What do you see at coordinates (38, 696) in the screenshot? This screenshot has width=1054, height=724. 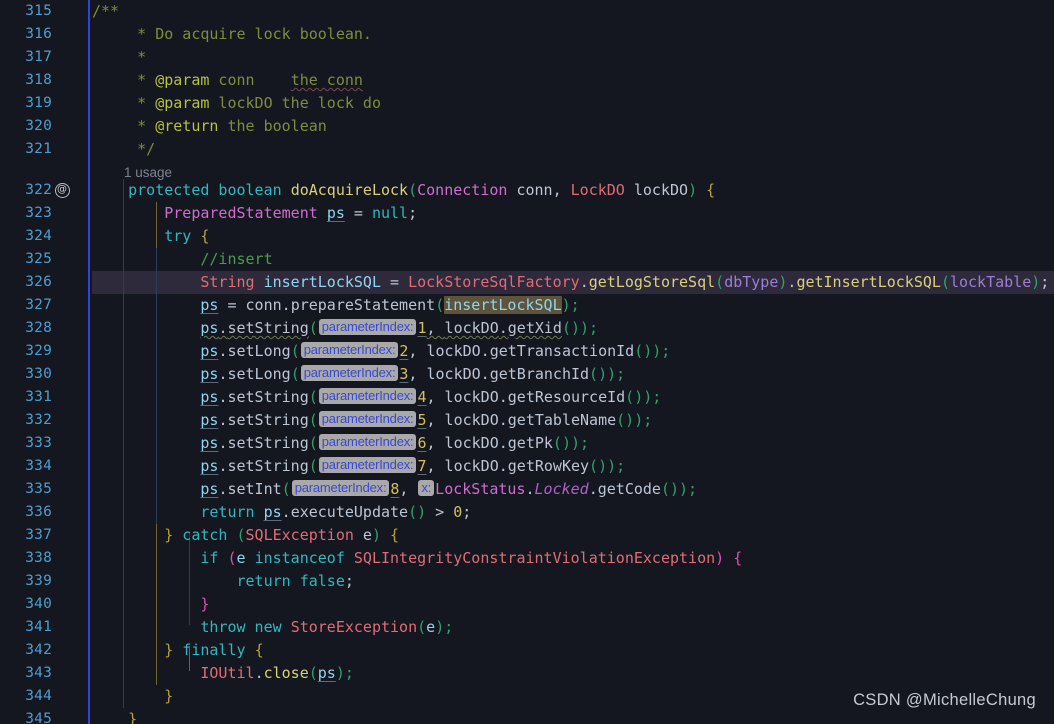 I see `line-number: 344` at bounding box center [38, 696].